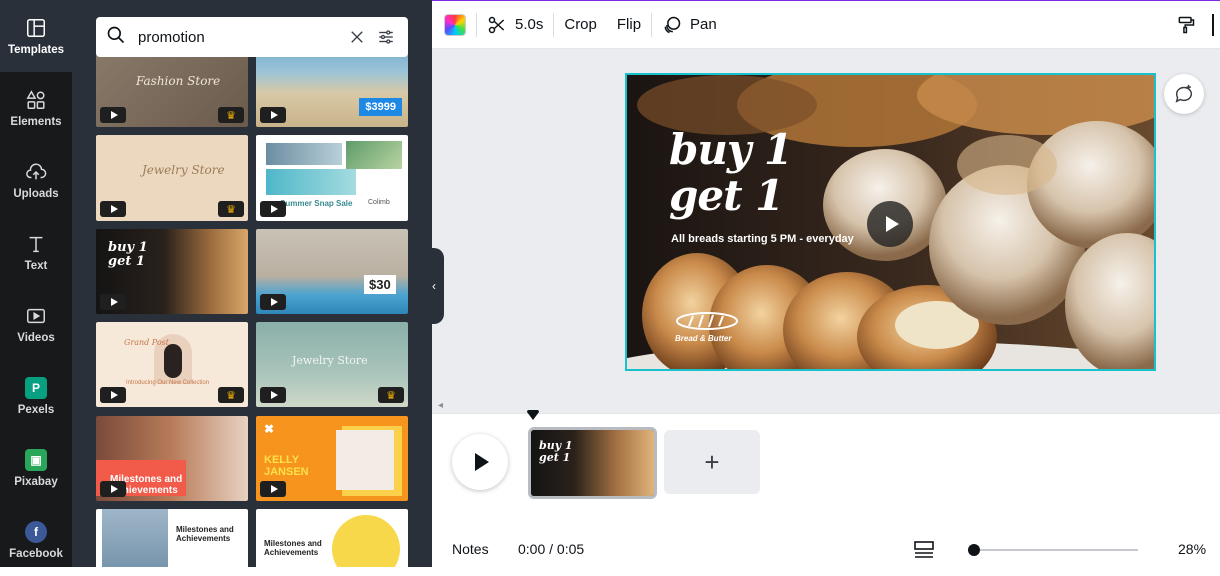 This screenshot has height=576, width=1220. Describe the element at coordinates (357, 37) in the screenshot. I see `clear-icon` at that location.